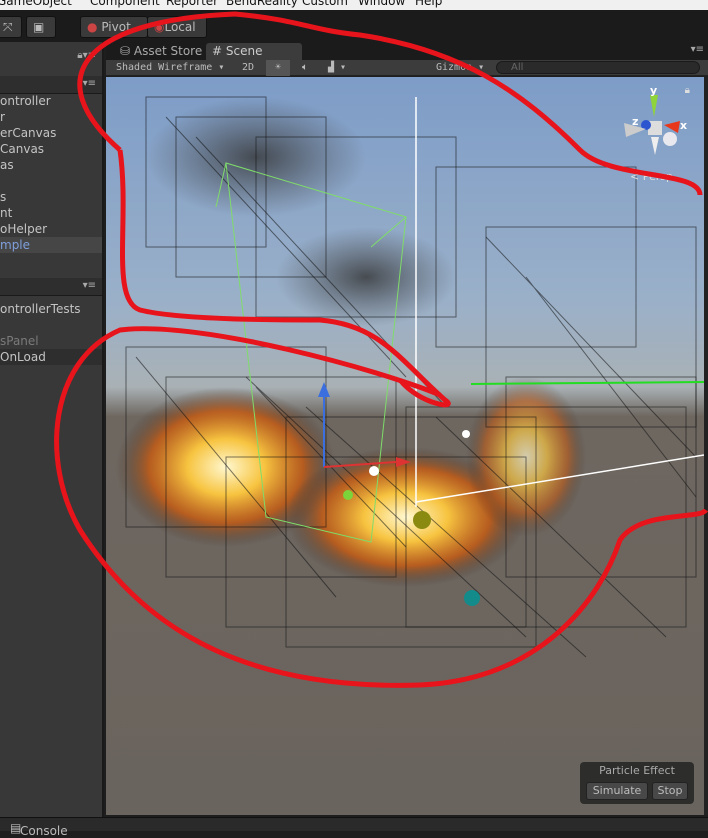  What do you see at coordinates (354, 827) in the screenshot?
I see `console-tab-bar: ▤ Console` at bounding box center [354, 827].